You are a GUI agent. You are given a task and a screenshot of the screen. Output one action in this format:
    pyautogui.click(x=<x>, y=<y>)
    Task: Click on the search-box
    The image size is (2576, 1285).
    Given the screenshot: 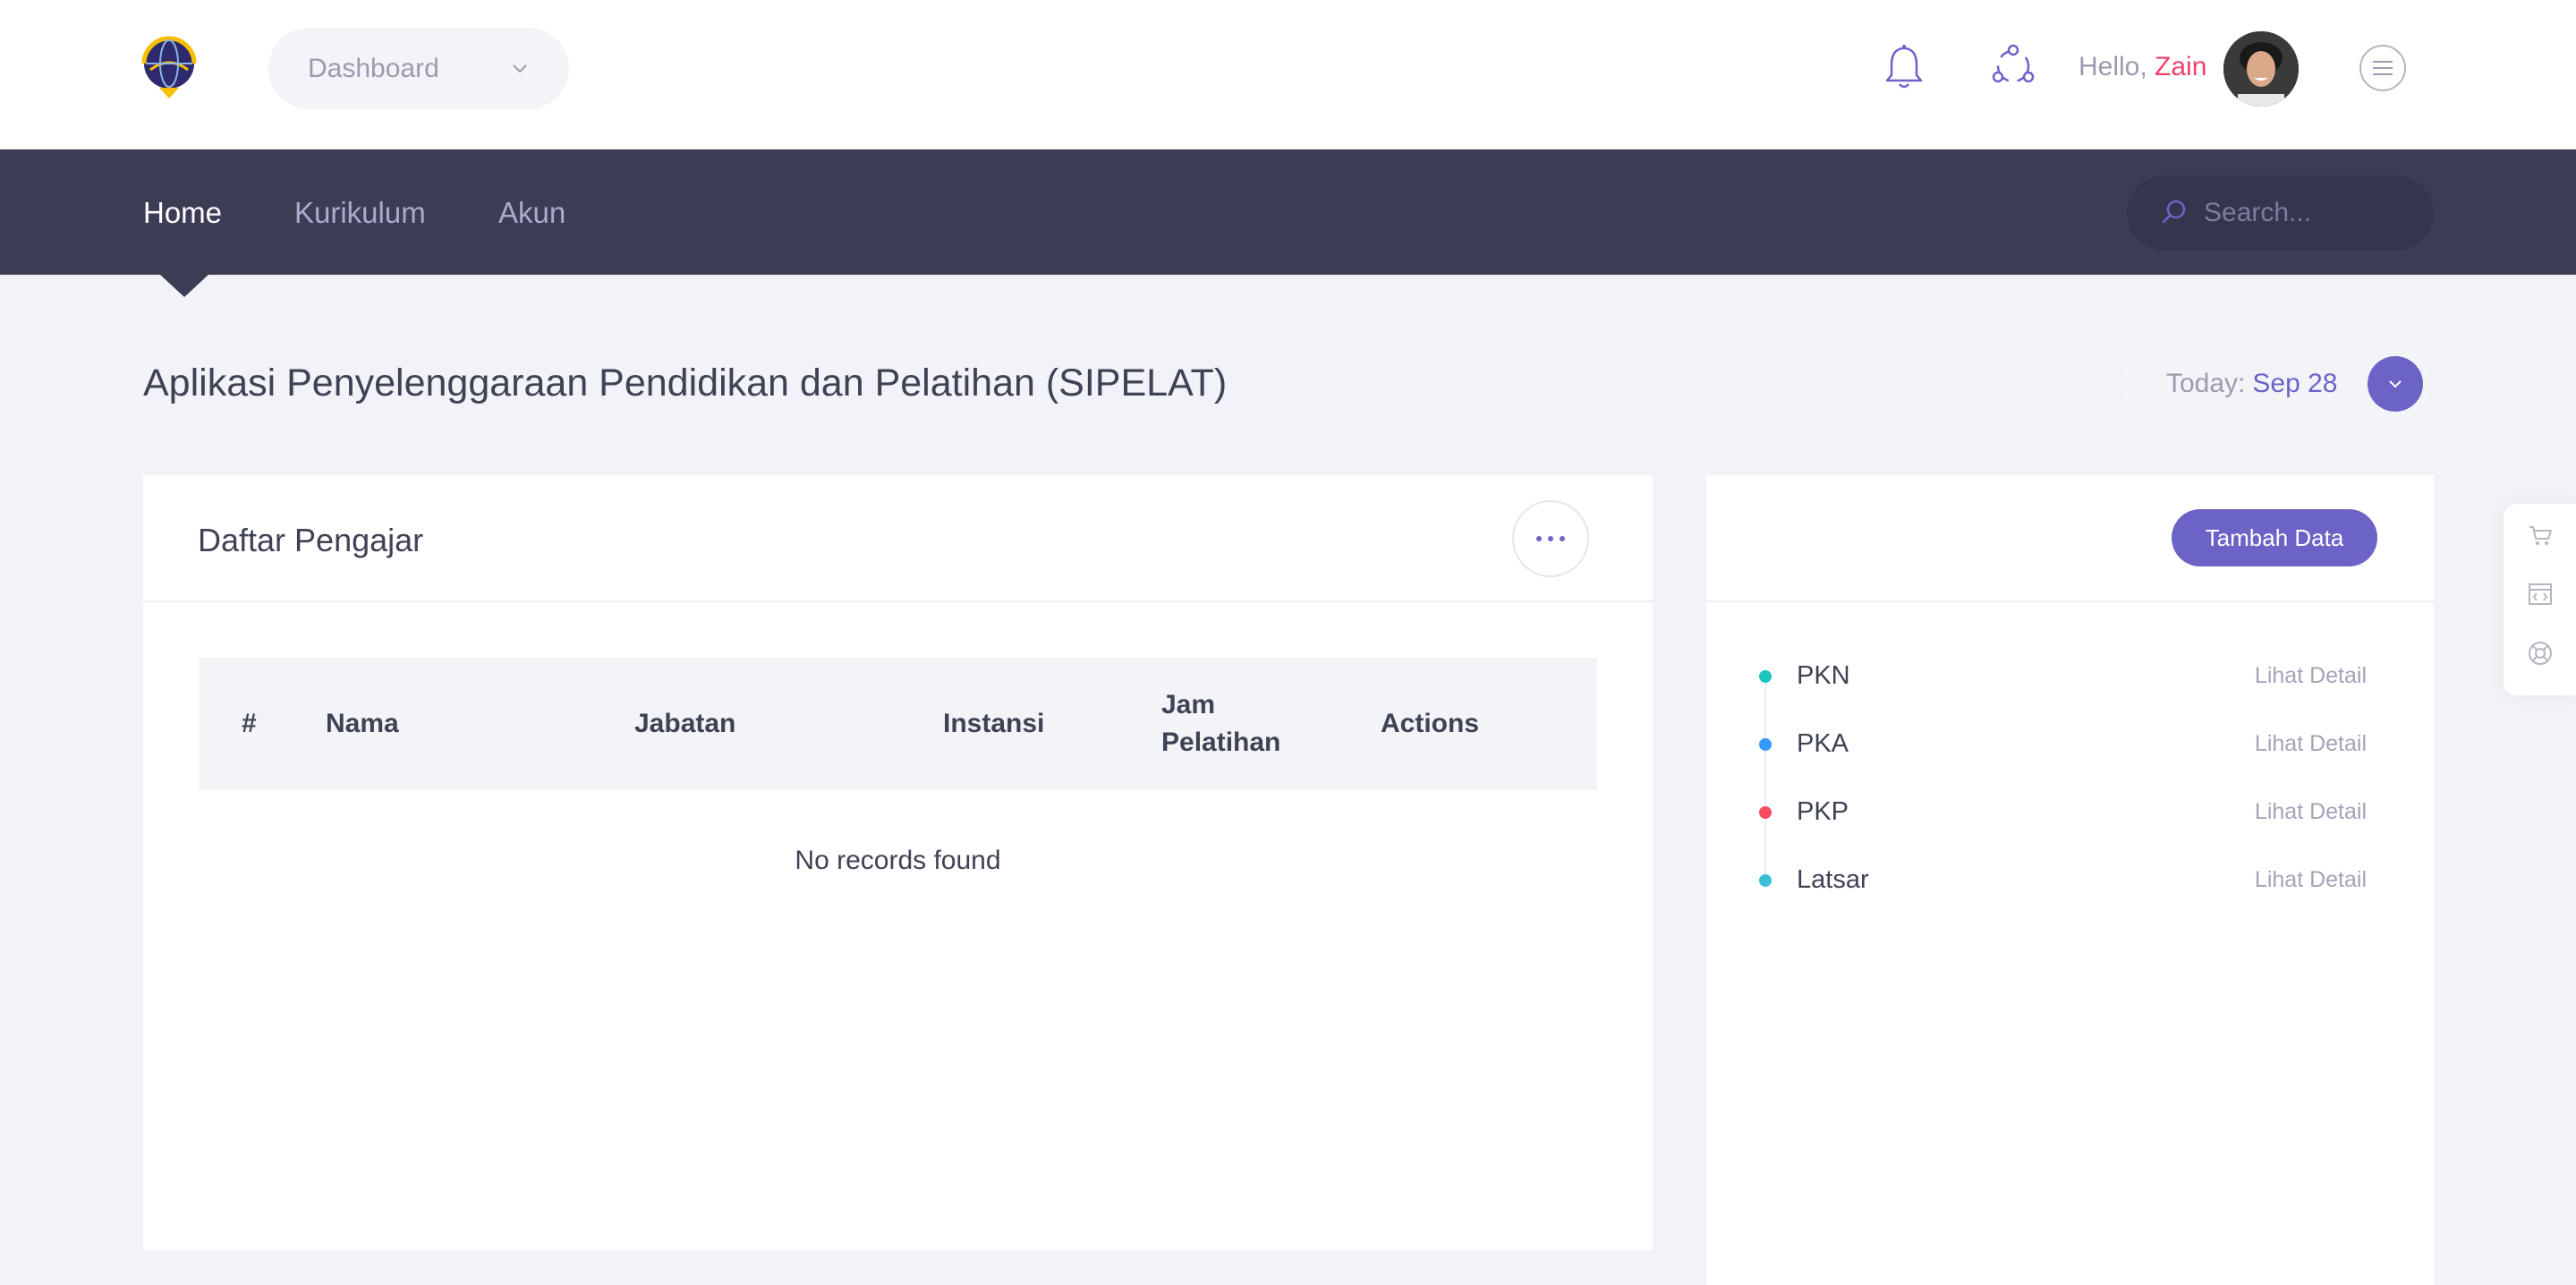 What is the action you would take?
    pyautogui.click(x=2280, y=213)
    